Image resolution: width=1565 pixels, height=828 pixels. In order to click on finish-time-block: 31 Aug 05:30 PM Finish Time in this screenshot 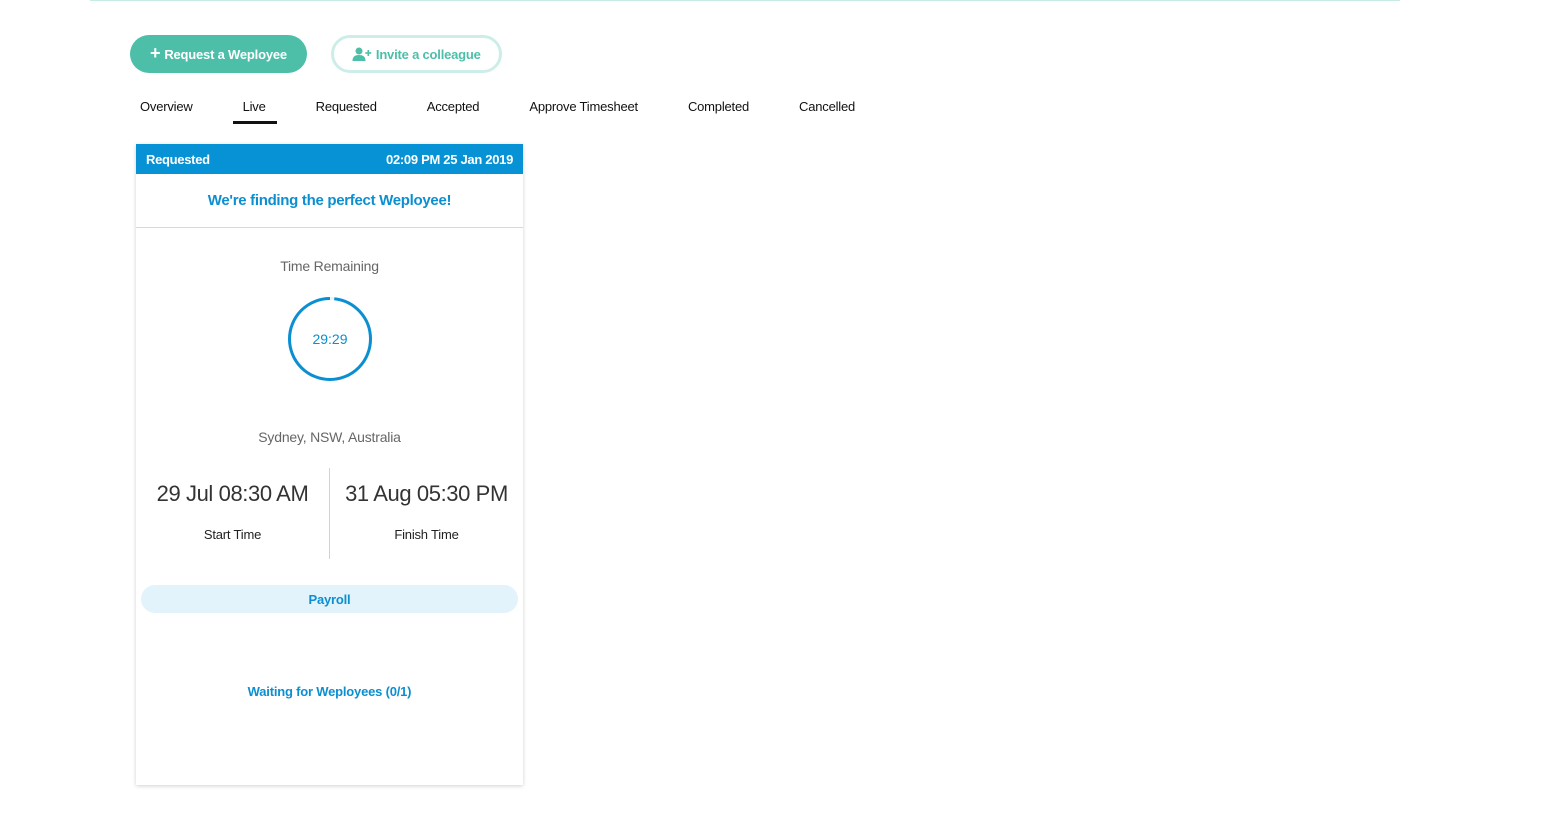, I will do `click(426, 513)`.